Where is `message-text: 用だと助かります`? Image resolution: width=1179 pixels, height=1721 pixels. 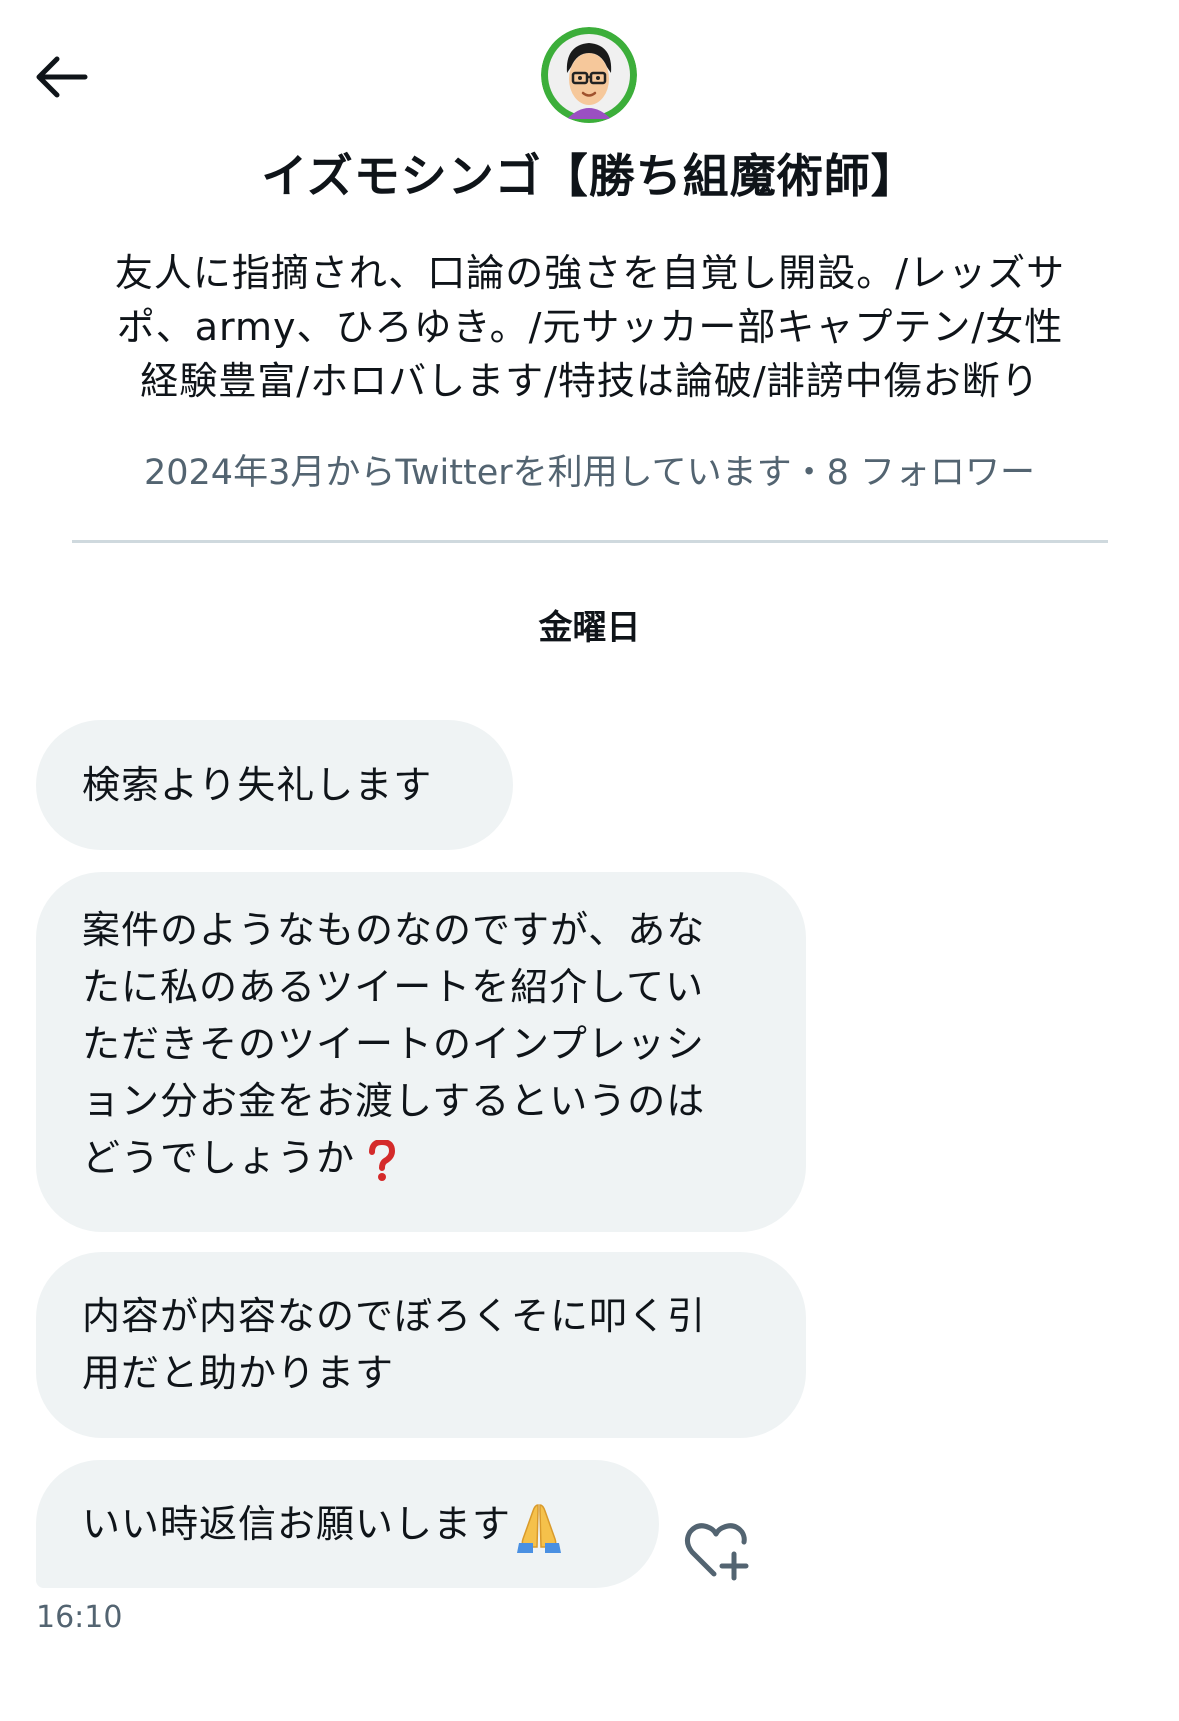
message-text: 用だと助かります is located at coordinates (238, 1373).